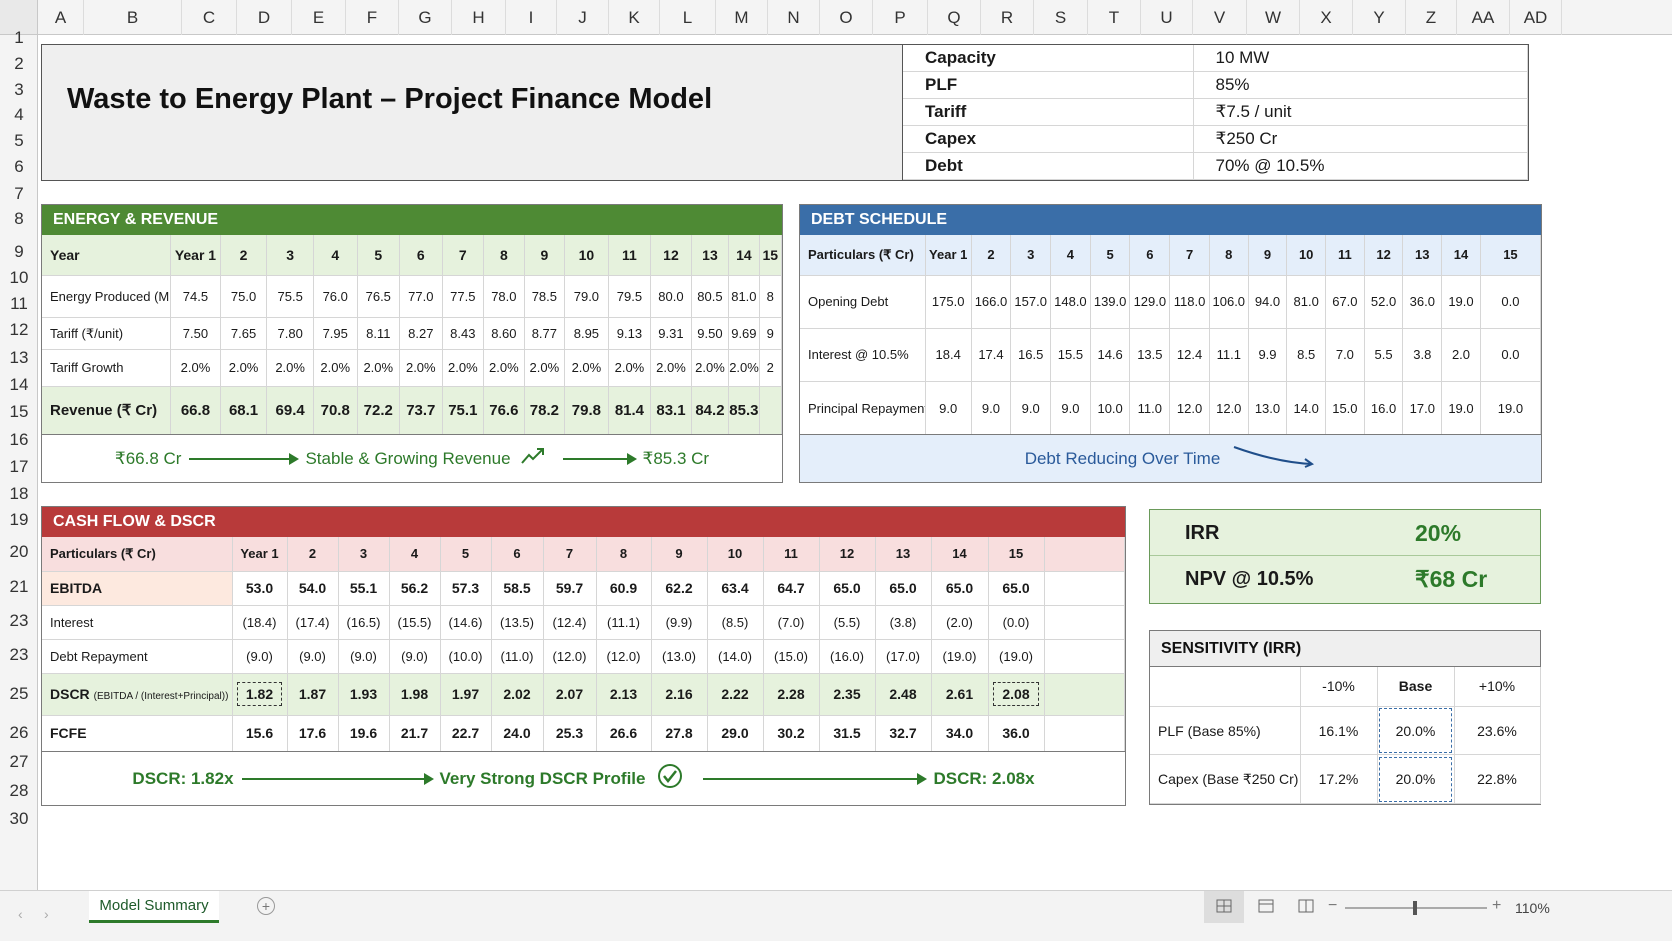  What do you see at coordinates (1332, 906) in the screenshot?
I see `zoom-out-icon: −` at bounding box center [1332, 906].